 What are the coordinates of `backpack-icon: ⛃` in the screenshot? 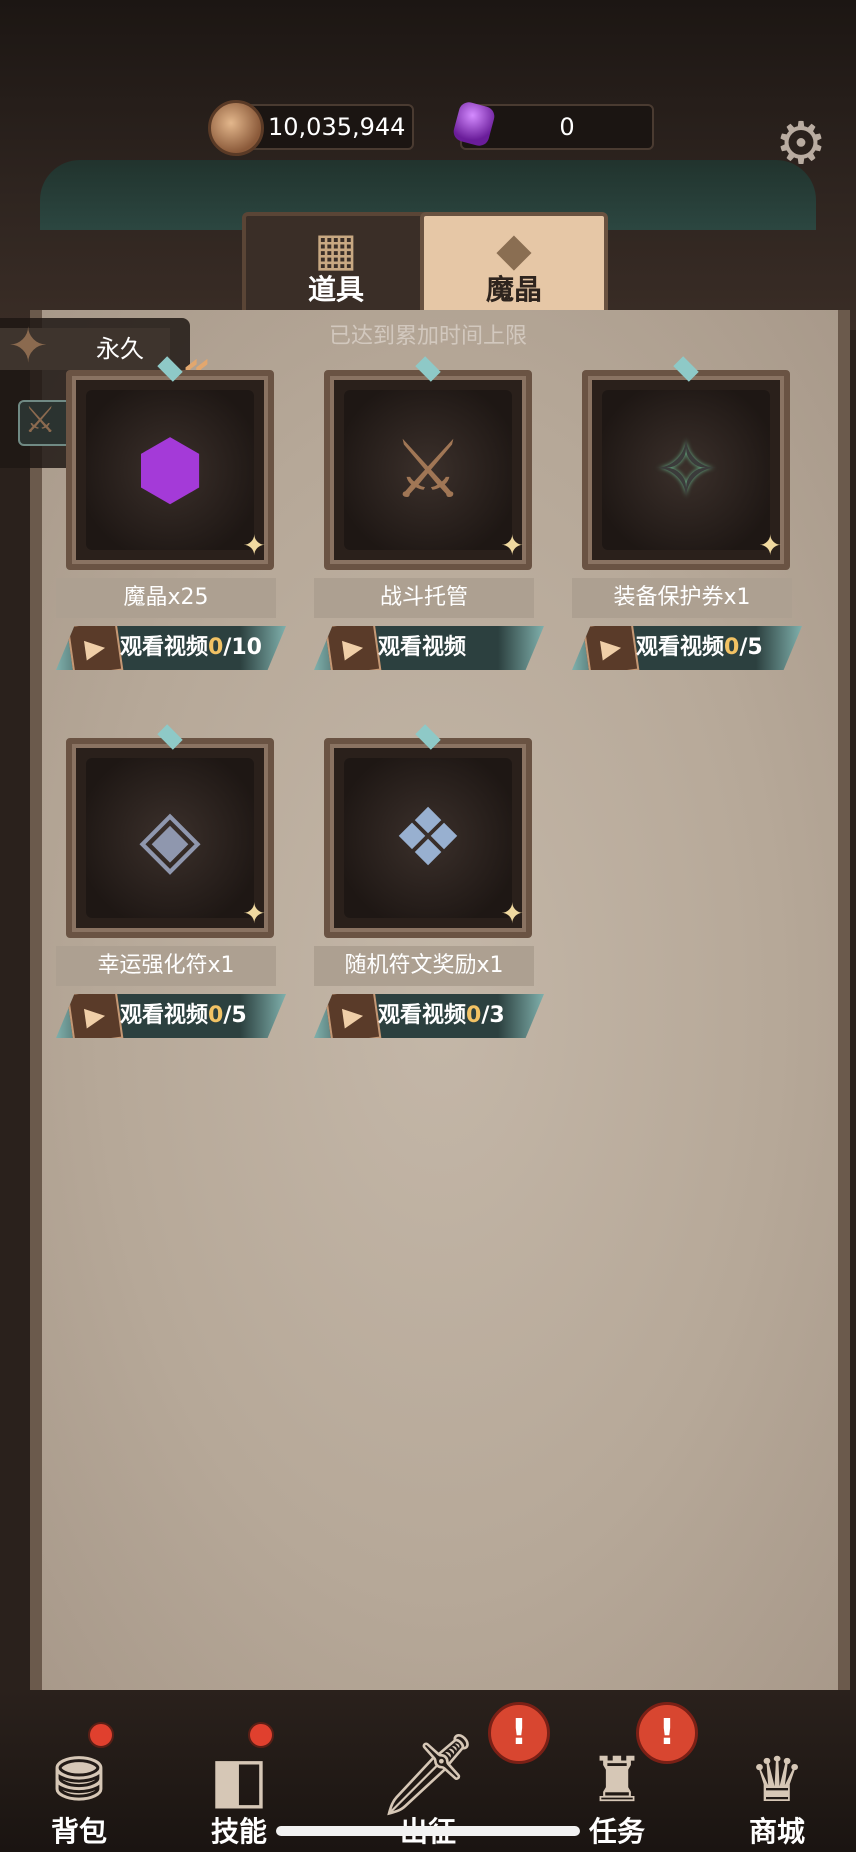 It's located at (79, 1779).